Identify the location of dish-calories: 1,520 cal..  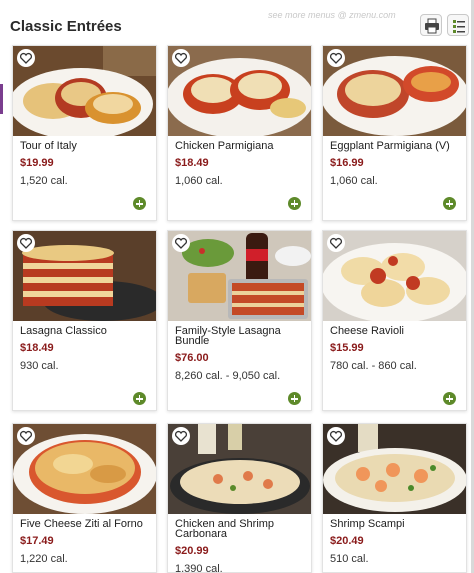
(44, 181).